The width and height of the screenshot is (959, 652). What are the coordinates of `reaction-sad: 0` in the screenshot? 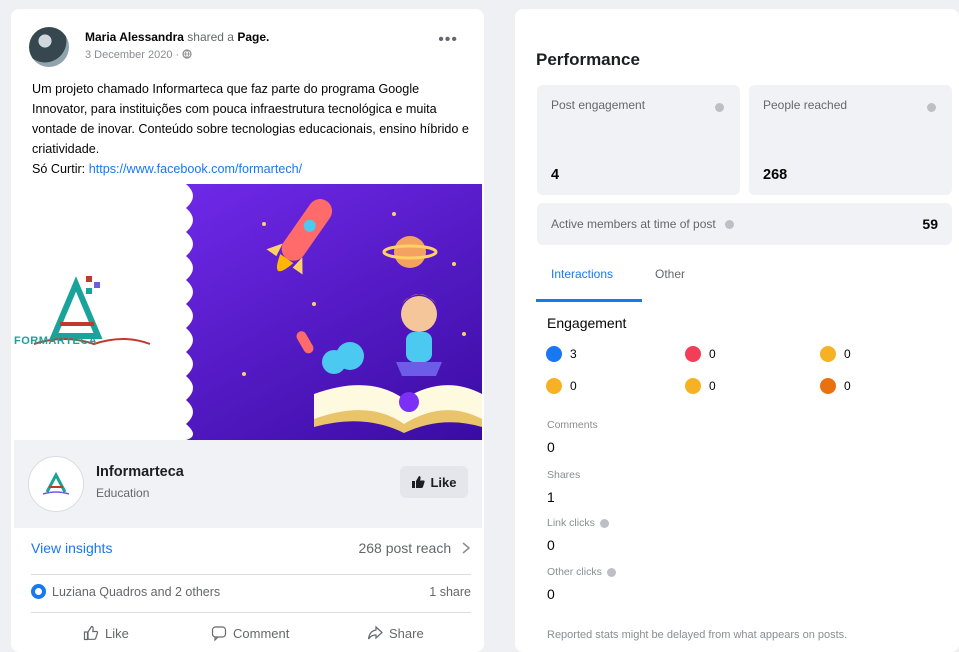 It's located at (700, 386).